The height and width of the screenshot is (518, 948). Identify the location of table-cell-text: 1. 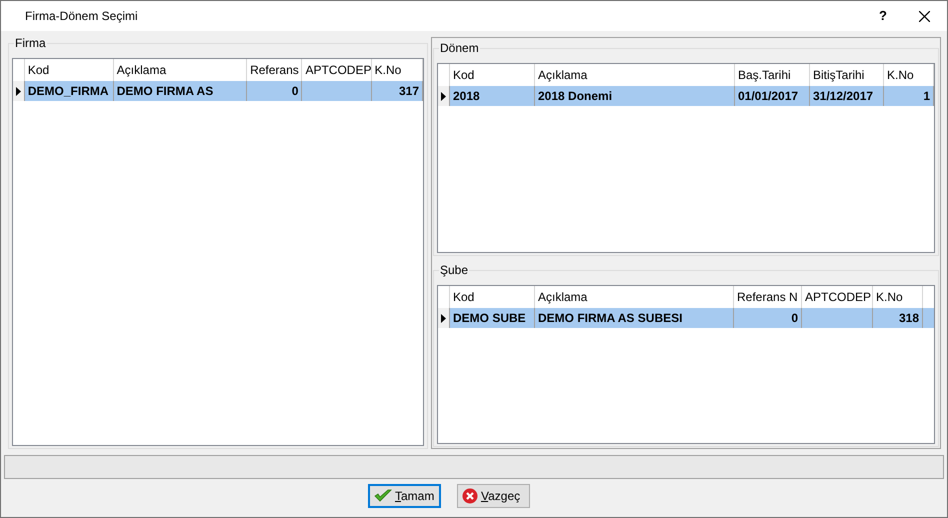
(926, 96).